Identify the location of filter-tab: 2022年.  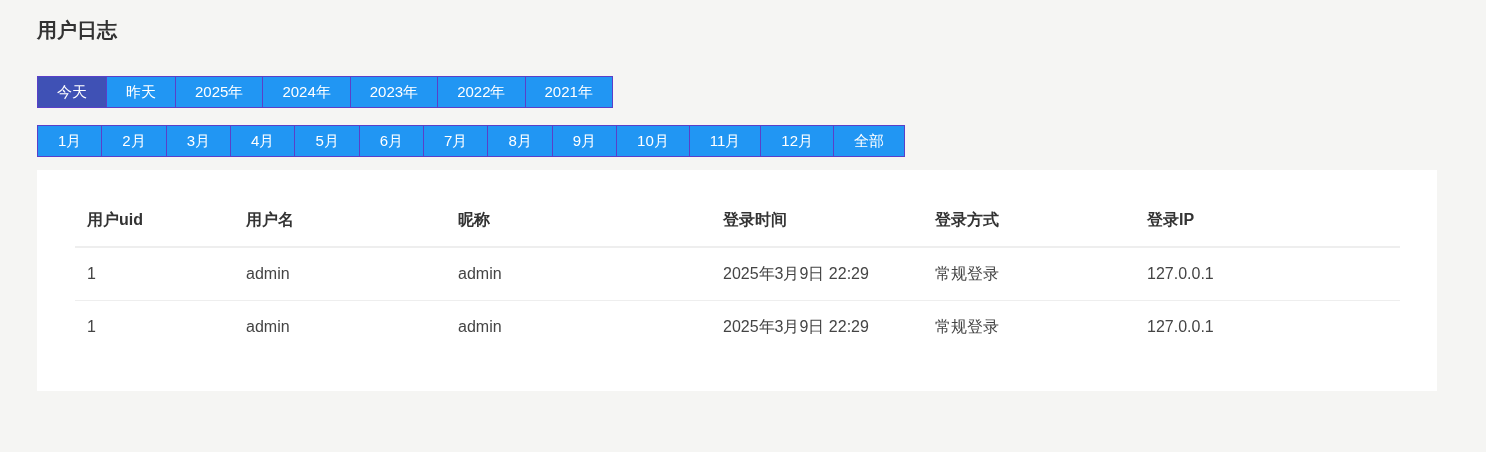
(481, 92).